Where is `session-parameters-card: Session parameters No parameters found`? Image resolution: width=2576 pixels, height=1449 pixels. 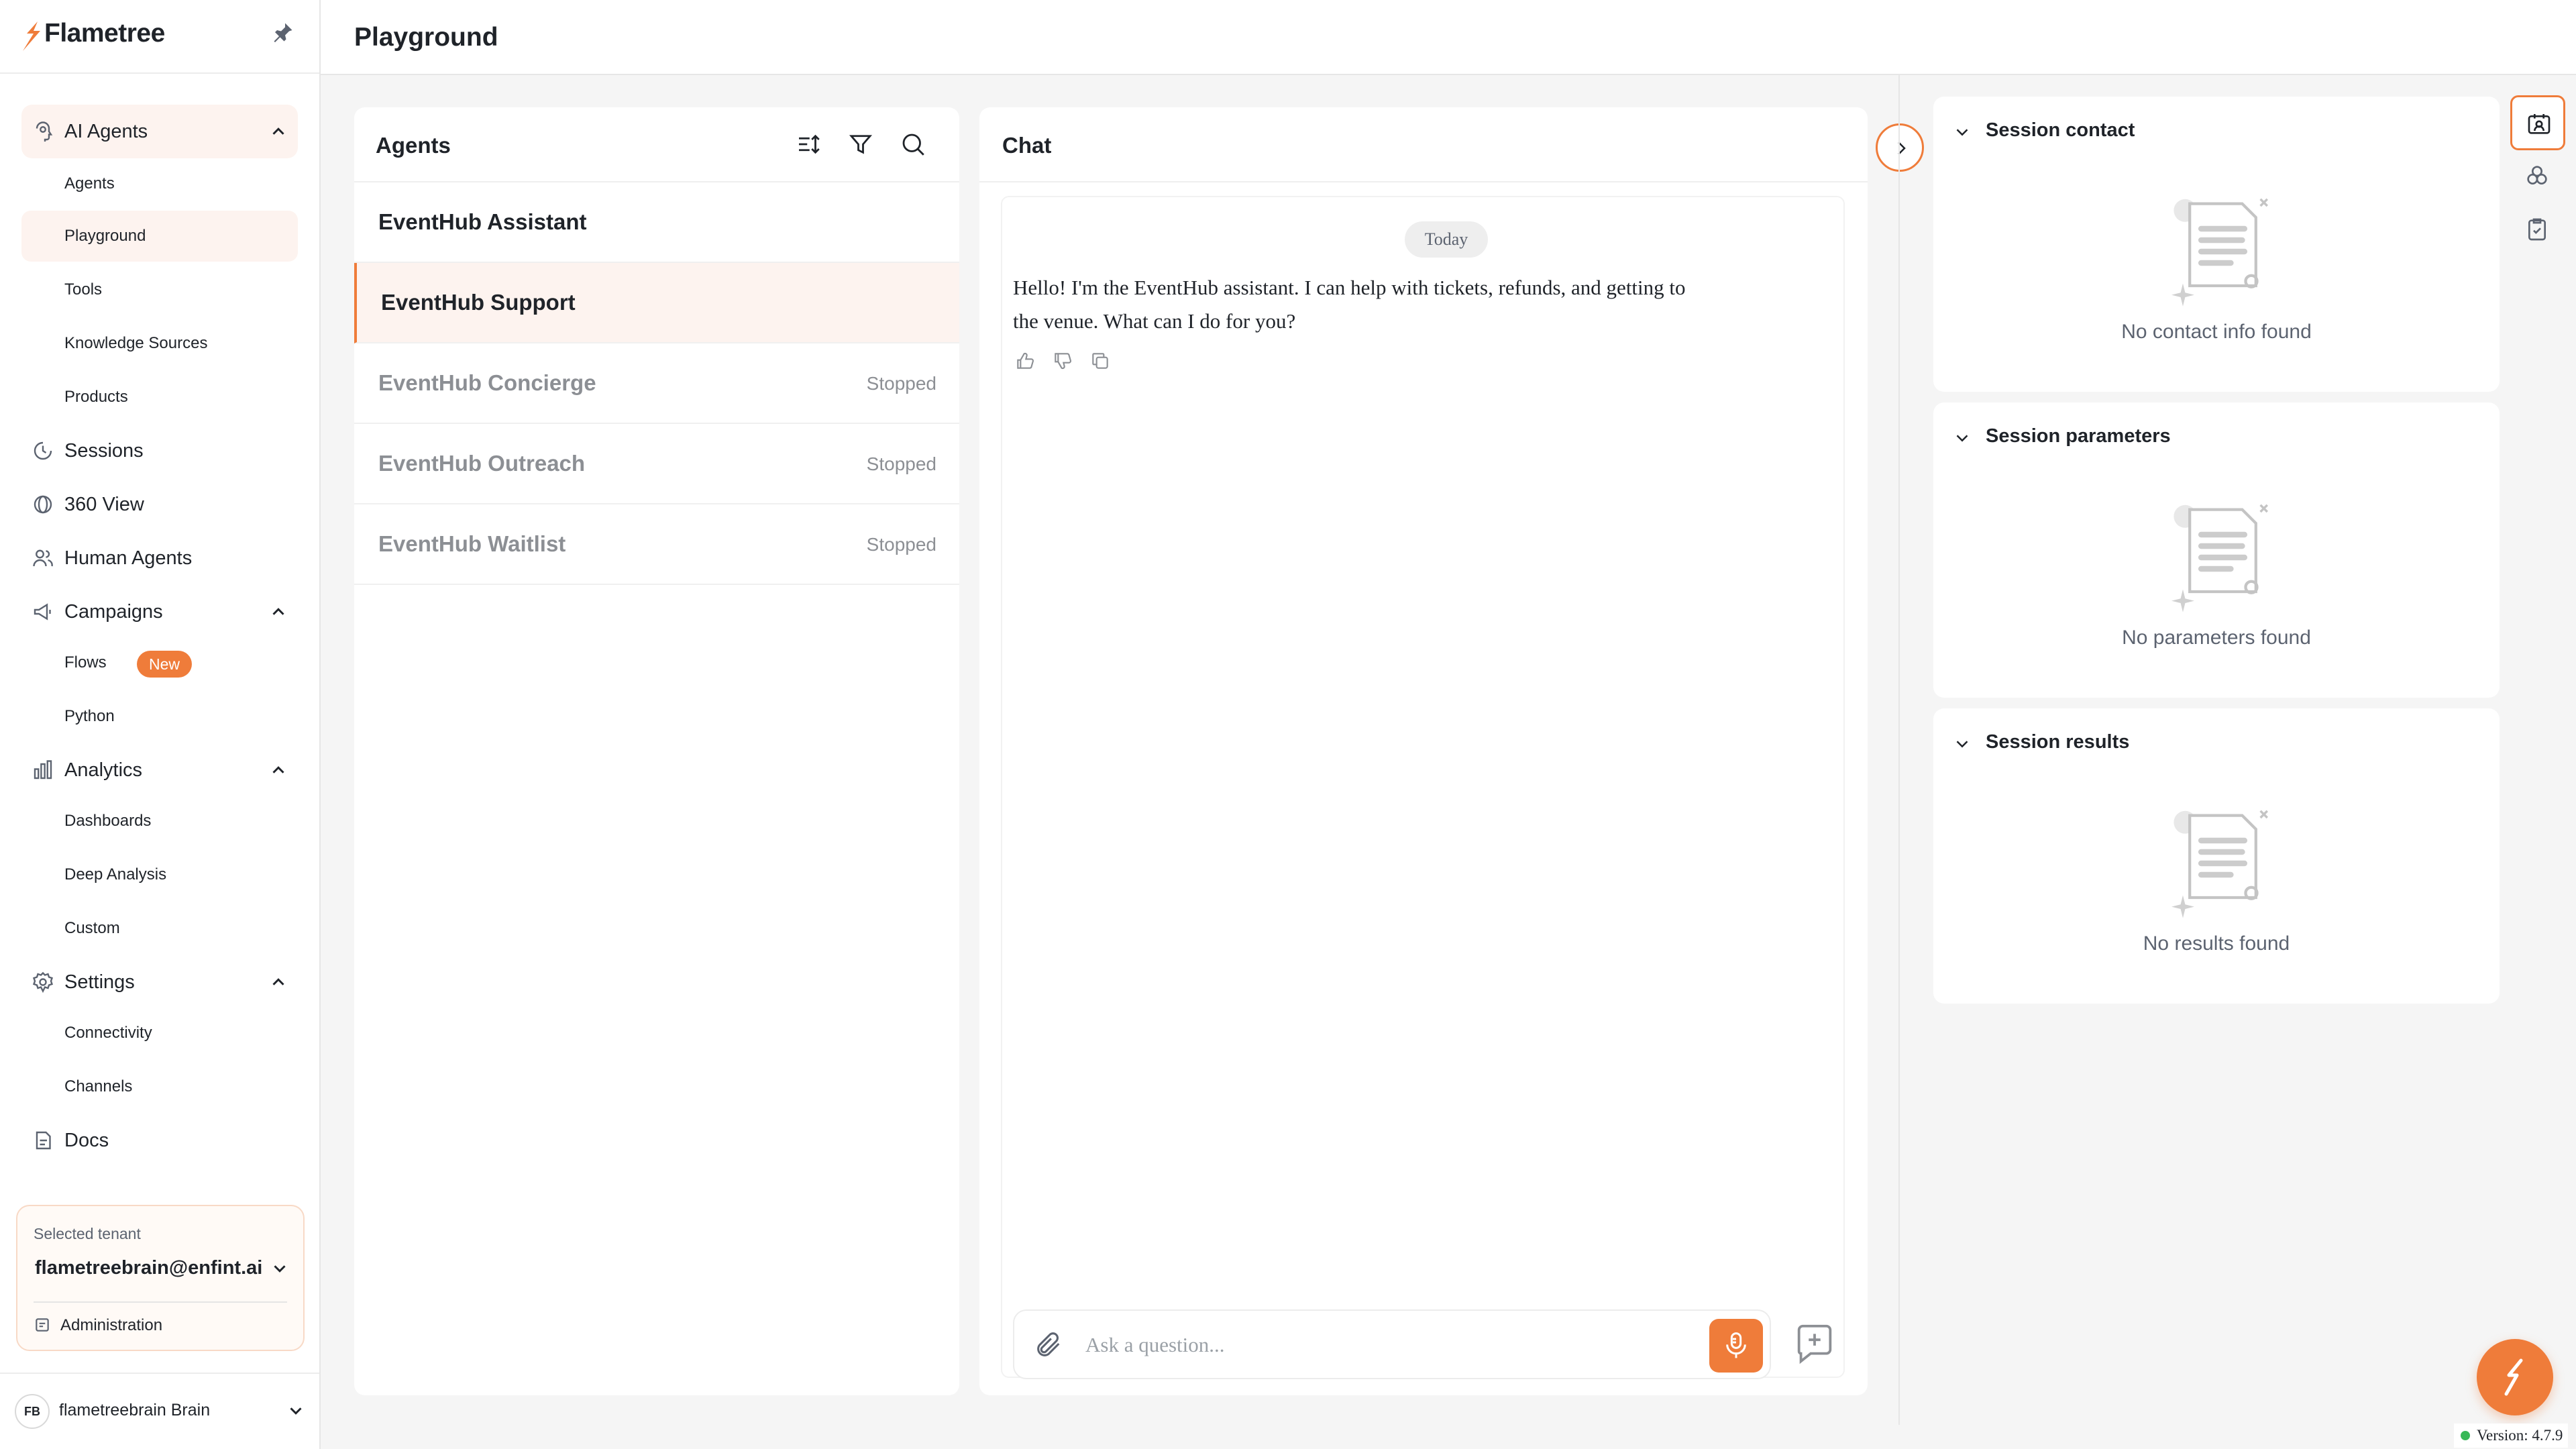
session-parameters-card: Session parameters No parameters found is located at coordinates (2216, 550).